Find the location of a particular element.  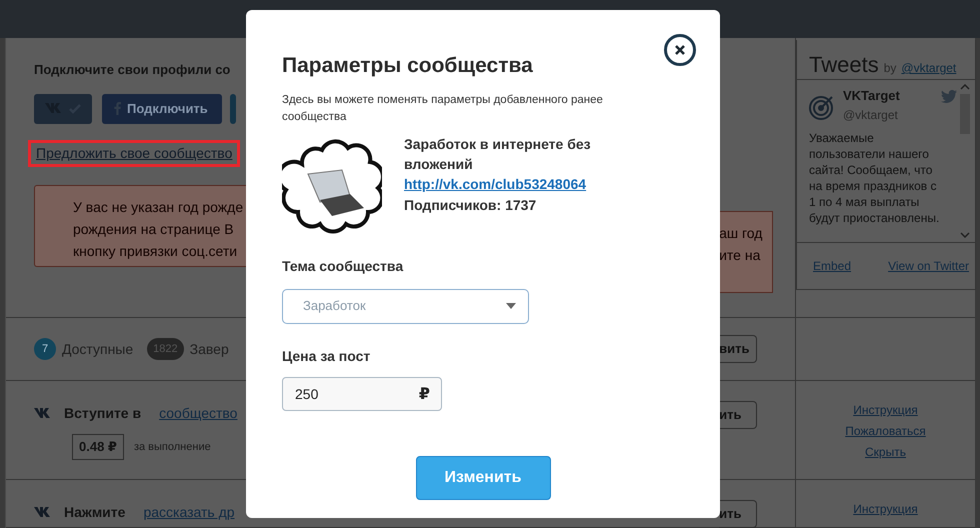

alert-text: ите на is located at coordinates (740, 255).